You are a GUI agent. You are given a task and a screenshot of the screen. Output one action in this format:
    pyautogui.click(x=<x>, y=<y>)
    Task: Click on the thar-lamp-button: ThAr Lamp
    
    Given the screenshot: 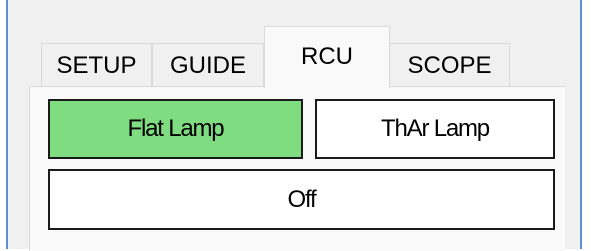 What is the action you would take?
    pyautogui.click(x=435, y=129)
    